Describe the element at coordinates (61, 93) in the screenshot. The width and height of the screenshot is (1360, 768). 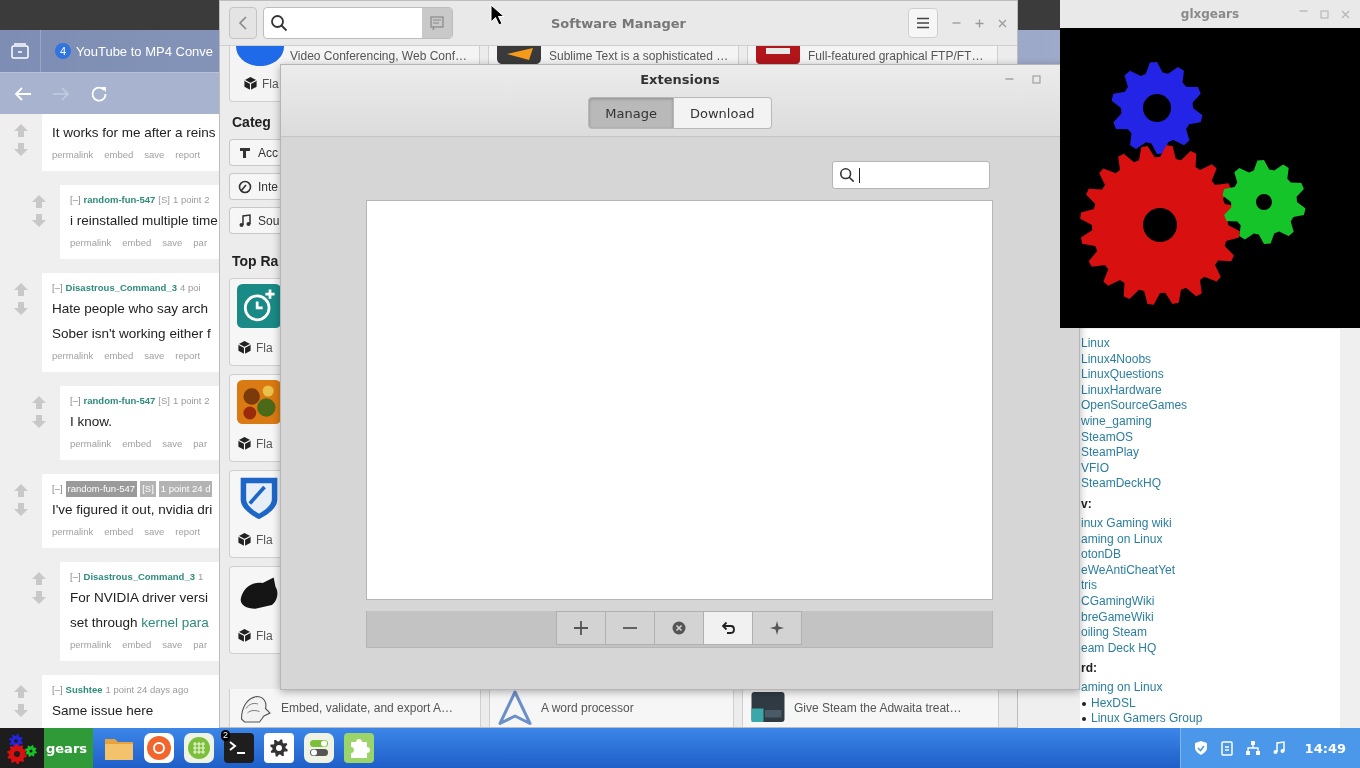
I see `forward-icon` at that location.